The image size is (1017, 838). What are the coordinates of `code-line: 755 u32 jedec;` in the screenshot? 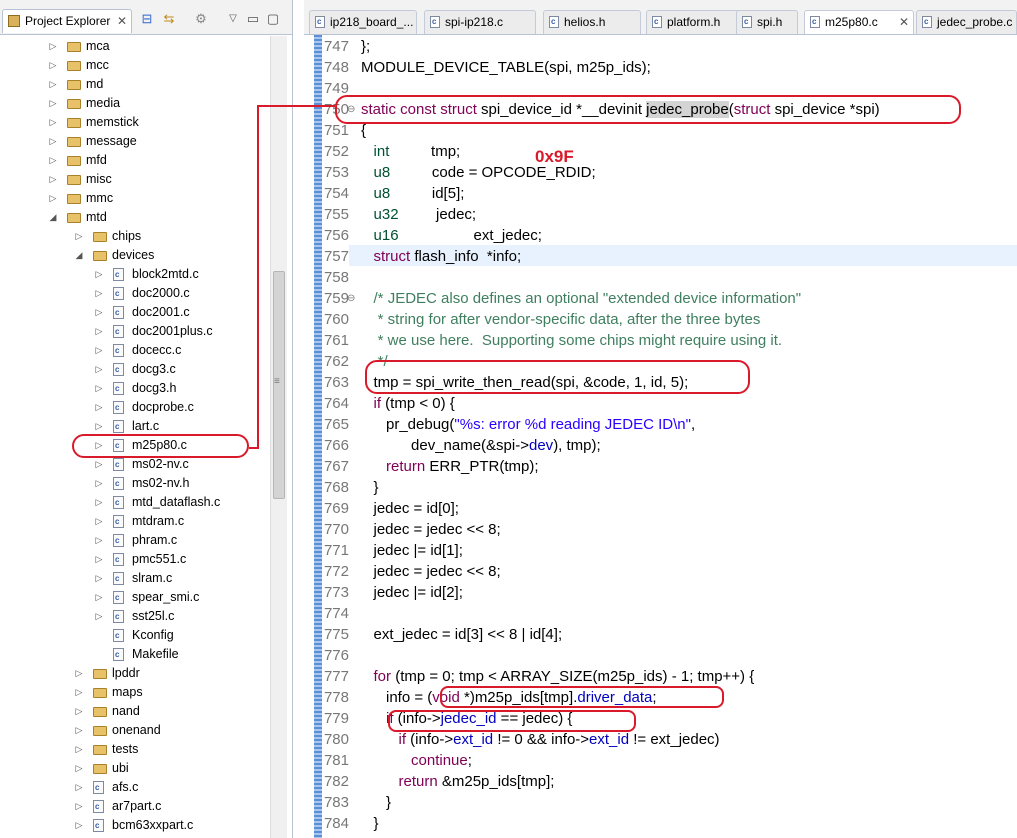 It's located at (660, 214).